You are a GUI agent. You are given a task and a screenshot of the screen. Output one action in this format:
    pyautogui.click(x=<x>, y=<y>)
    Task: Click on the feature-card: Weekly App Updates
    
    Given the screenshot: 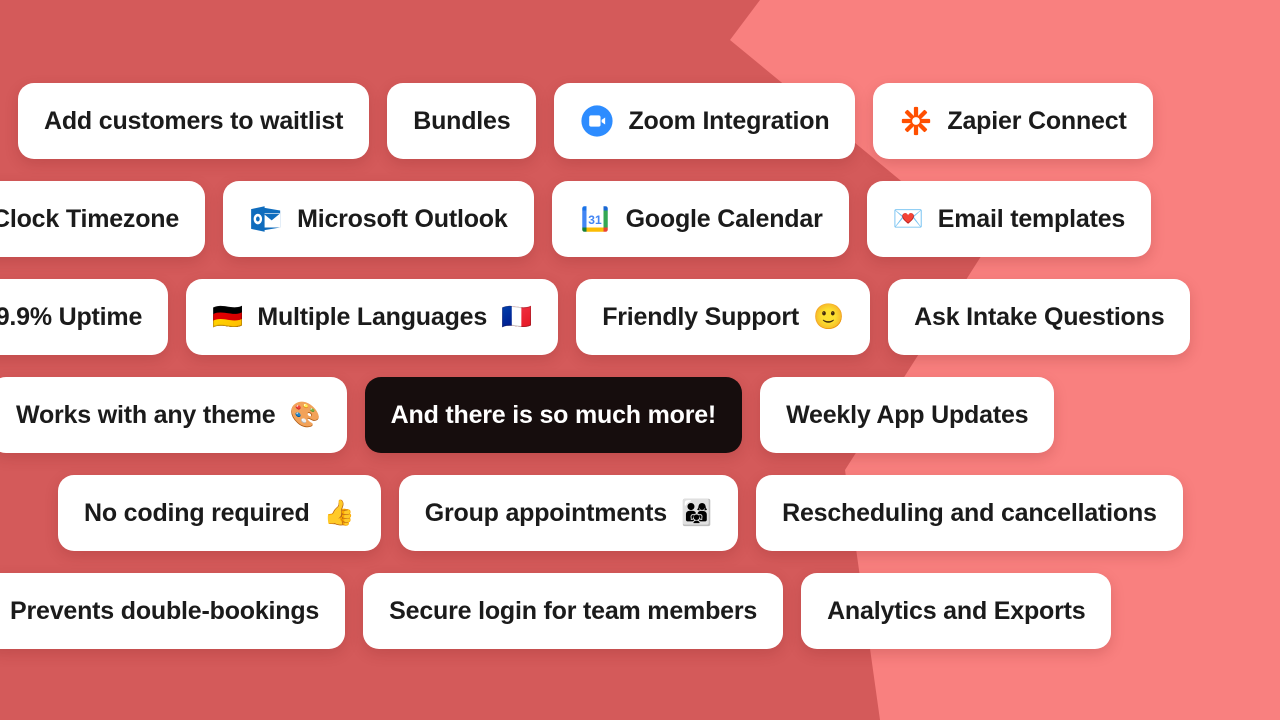 What is the action you would take?
    pyautogui.click(x=907, y=415)
    